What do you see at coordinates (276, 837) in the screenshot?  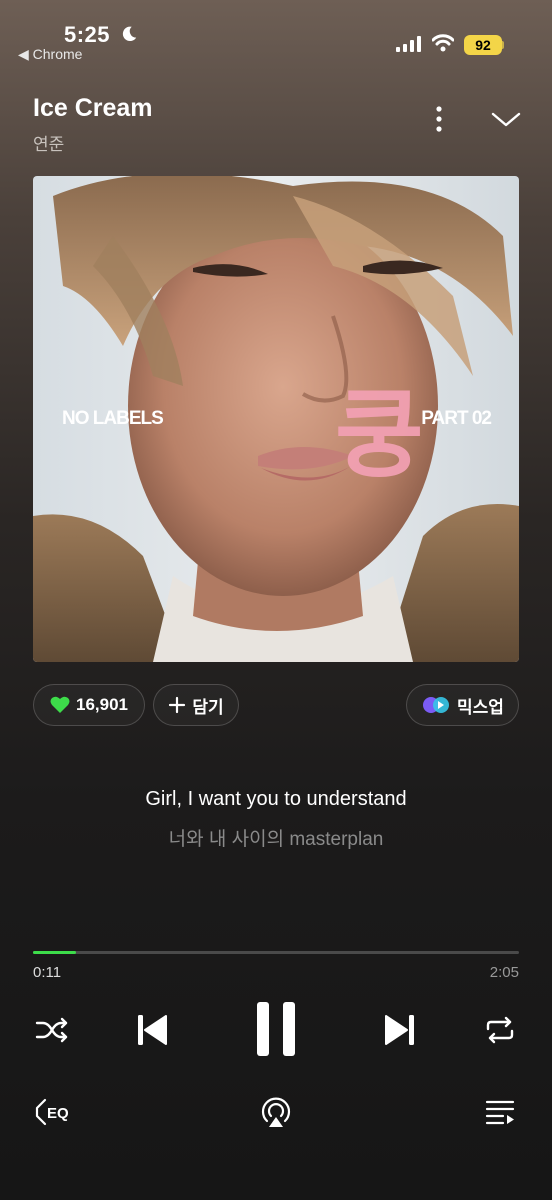 I see `next-lyric-line: 너와 내 사이의 masterplan` at bounding box center [276, 837].